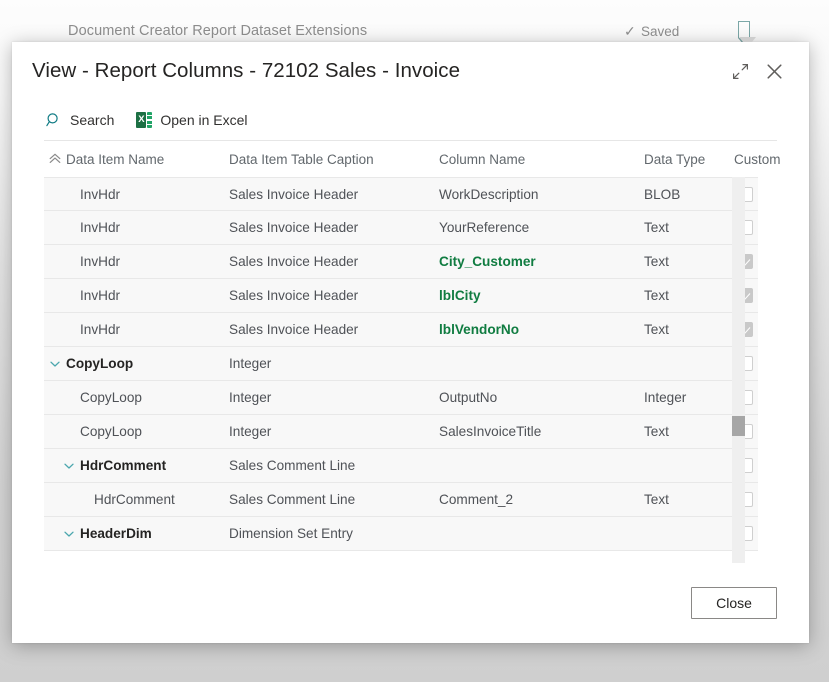 This screenshot has width=829, height=682. Describe the element at coordinates (740, 71) in the screenshot. I see `expand-diagonal-icon` at that location.